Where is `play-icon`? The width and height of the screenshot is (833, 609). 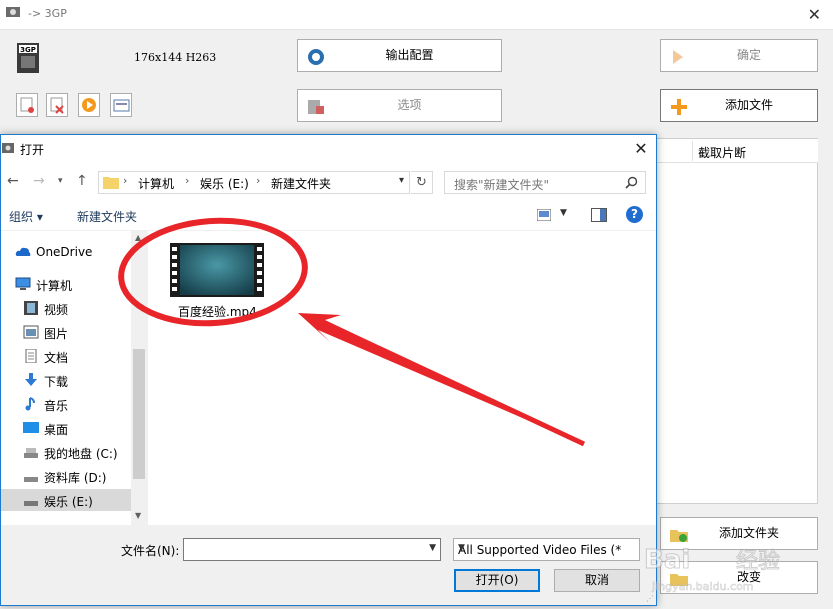 play-icon is located at coordinates (89, 105).